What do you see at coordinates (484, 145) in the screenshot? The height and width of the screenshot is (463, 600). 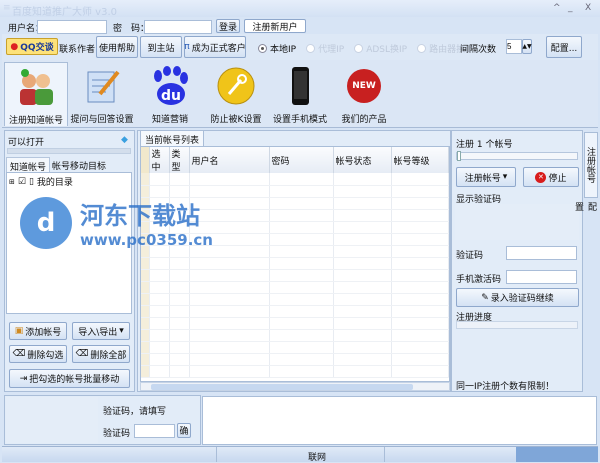 I see `register-count-label: 注册 1 个帐号` at bounding box center [484, 145].